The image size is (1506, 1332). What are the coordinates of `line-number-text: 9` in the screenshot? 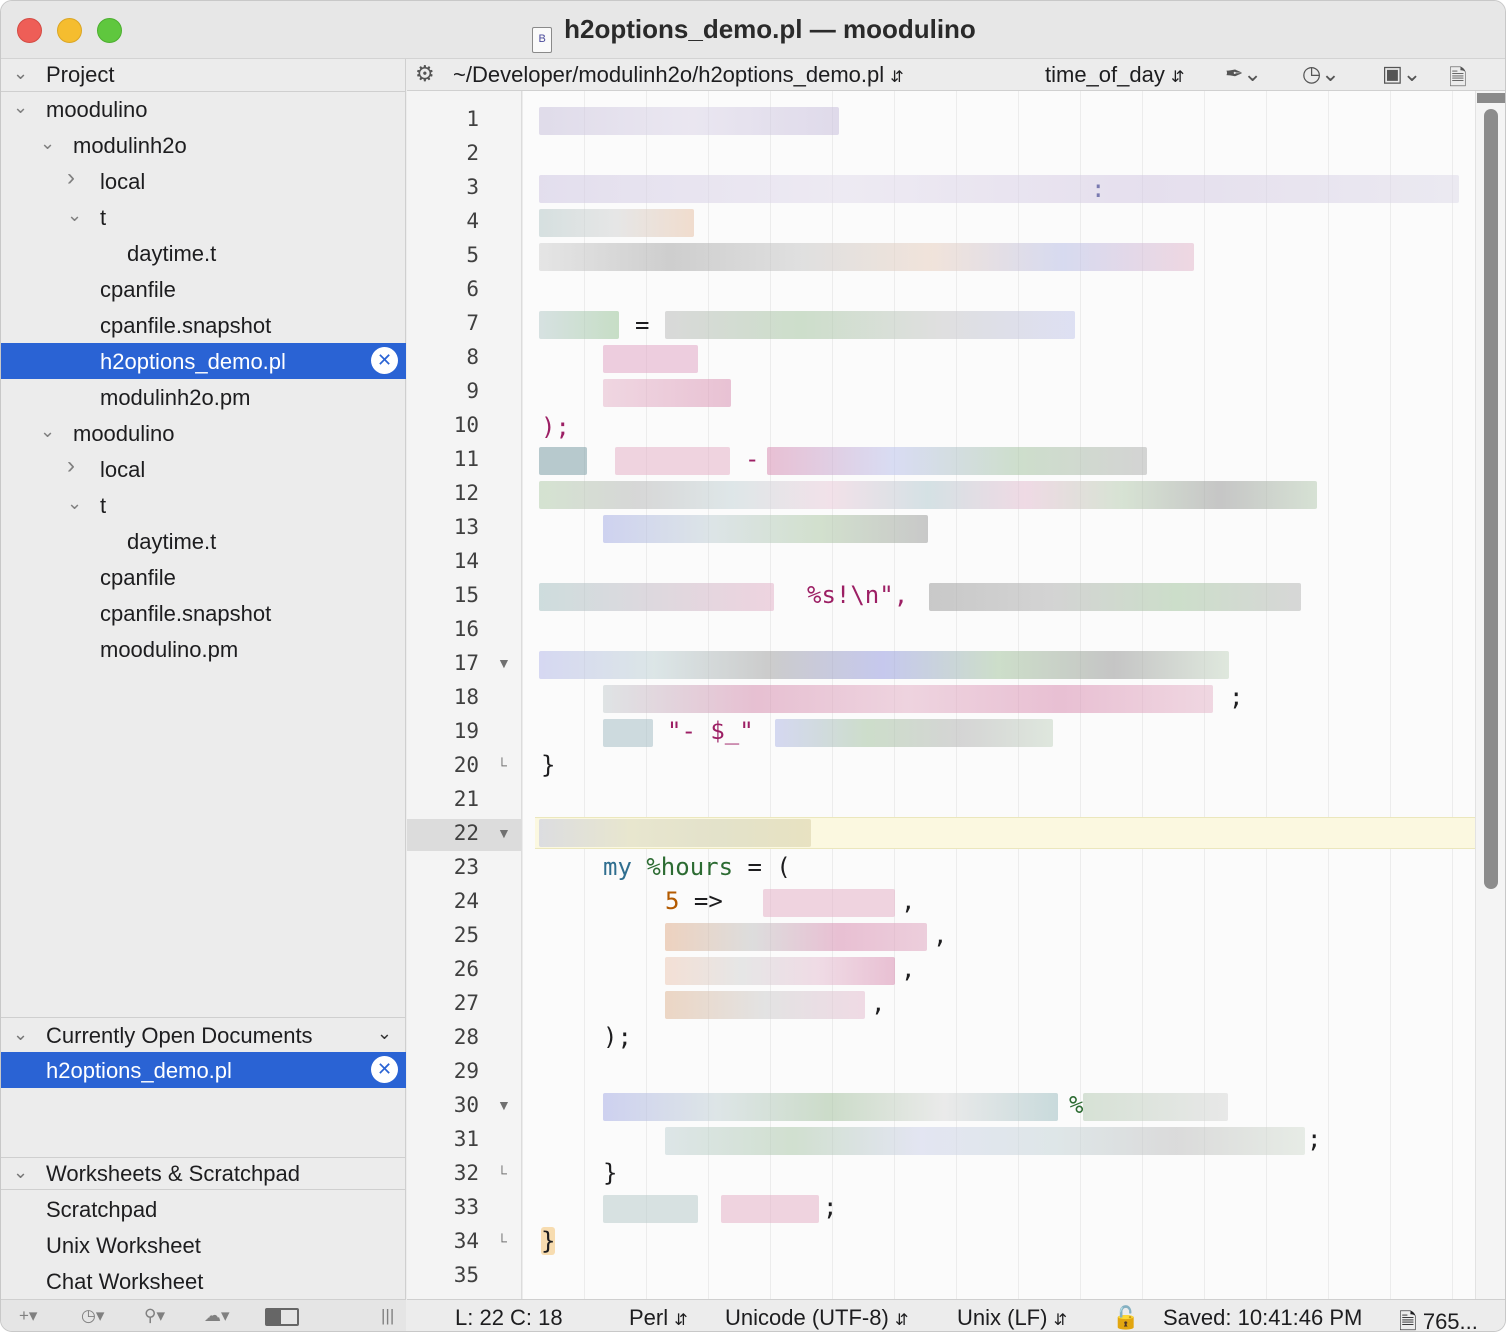 It's located at (472, 391).